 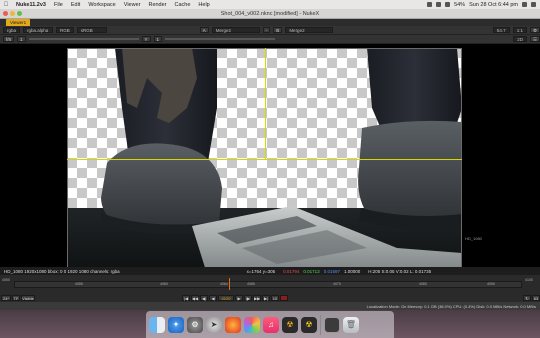 I want to click on play-forward-button: ▶, so click(x=239, y=297).